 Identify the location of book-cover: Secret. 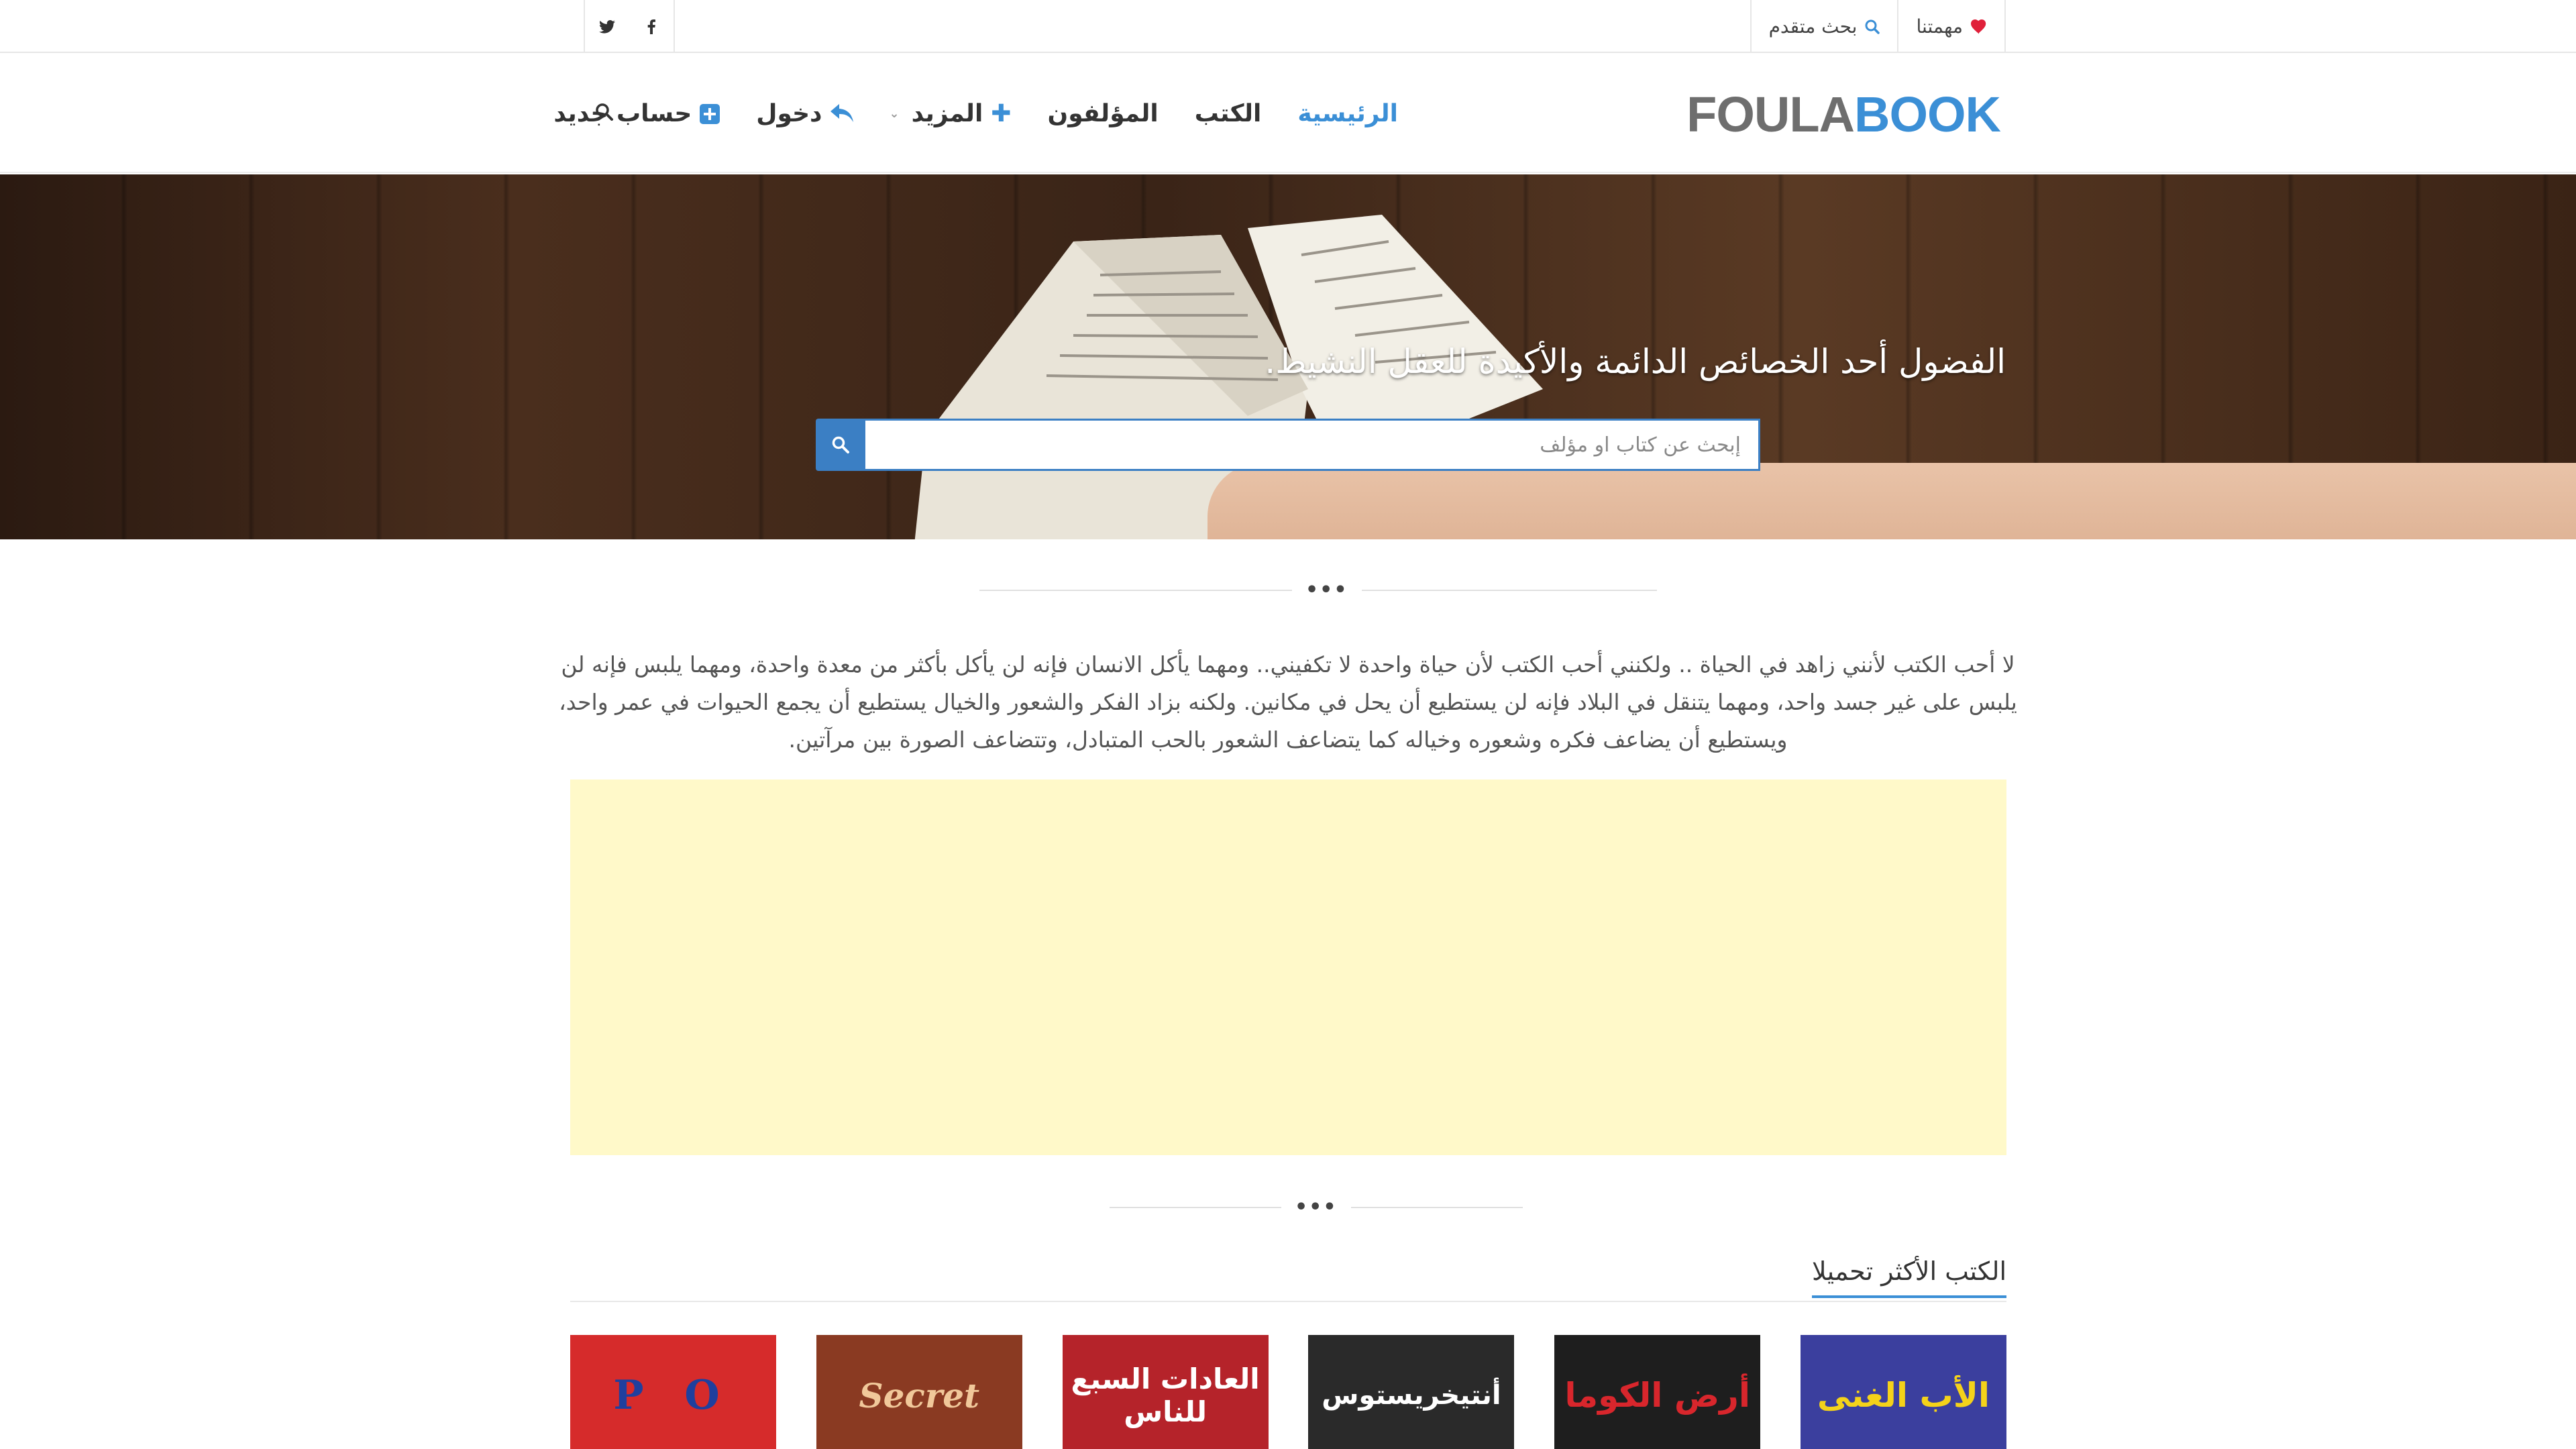
(919, 1392).